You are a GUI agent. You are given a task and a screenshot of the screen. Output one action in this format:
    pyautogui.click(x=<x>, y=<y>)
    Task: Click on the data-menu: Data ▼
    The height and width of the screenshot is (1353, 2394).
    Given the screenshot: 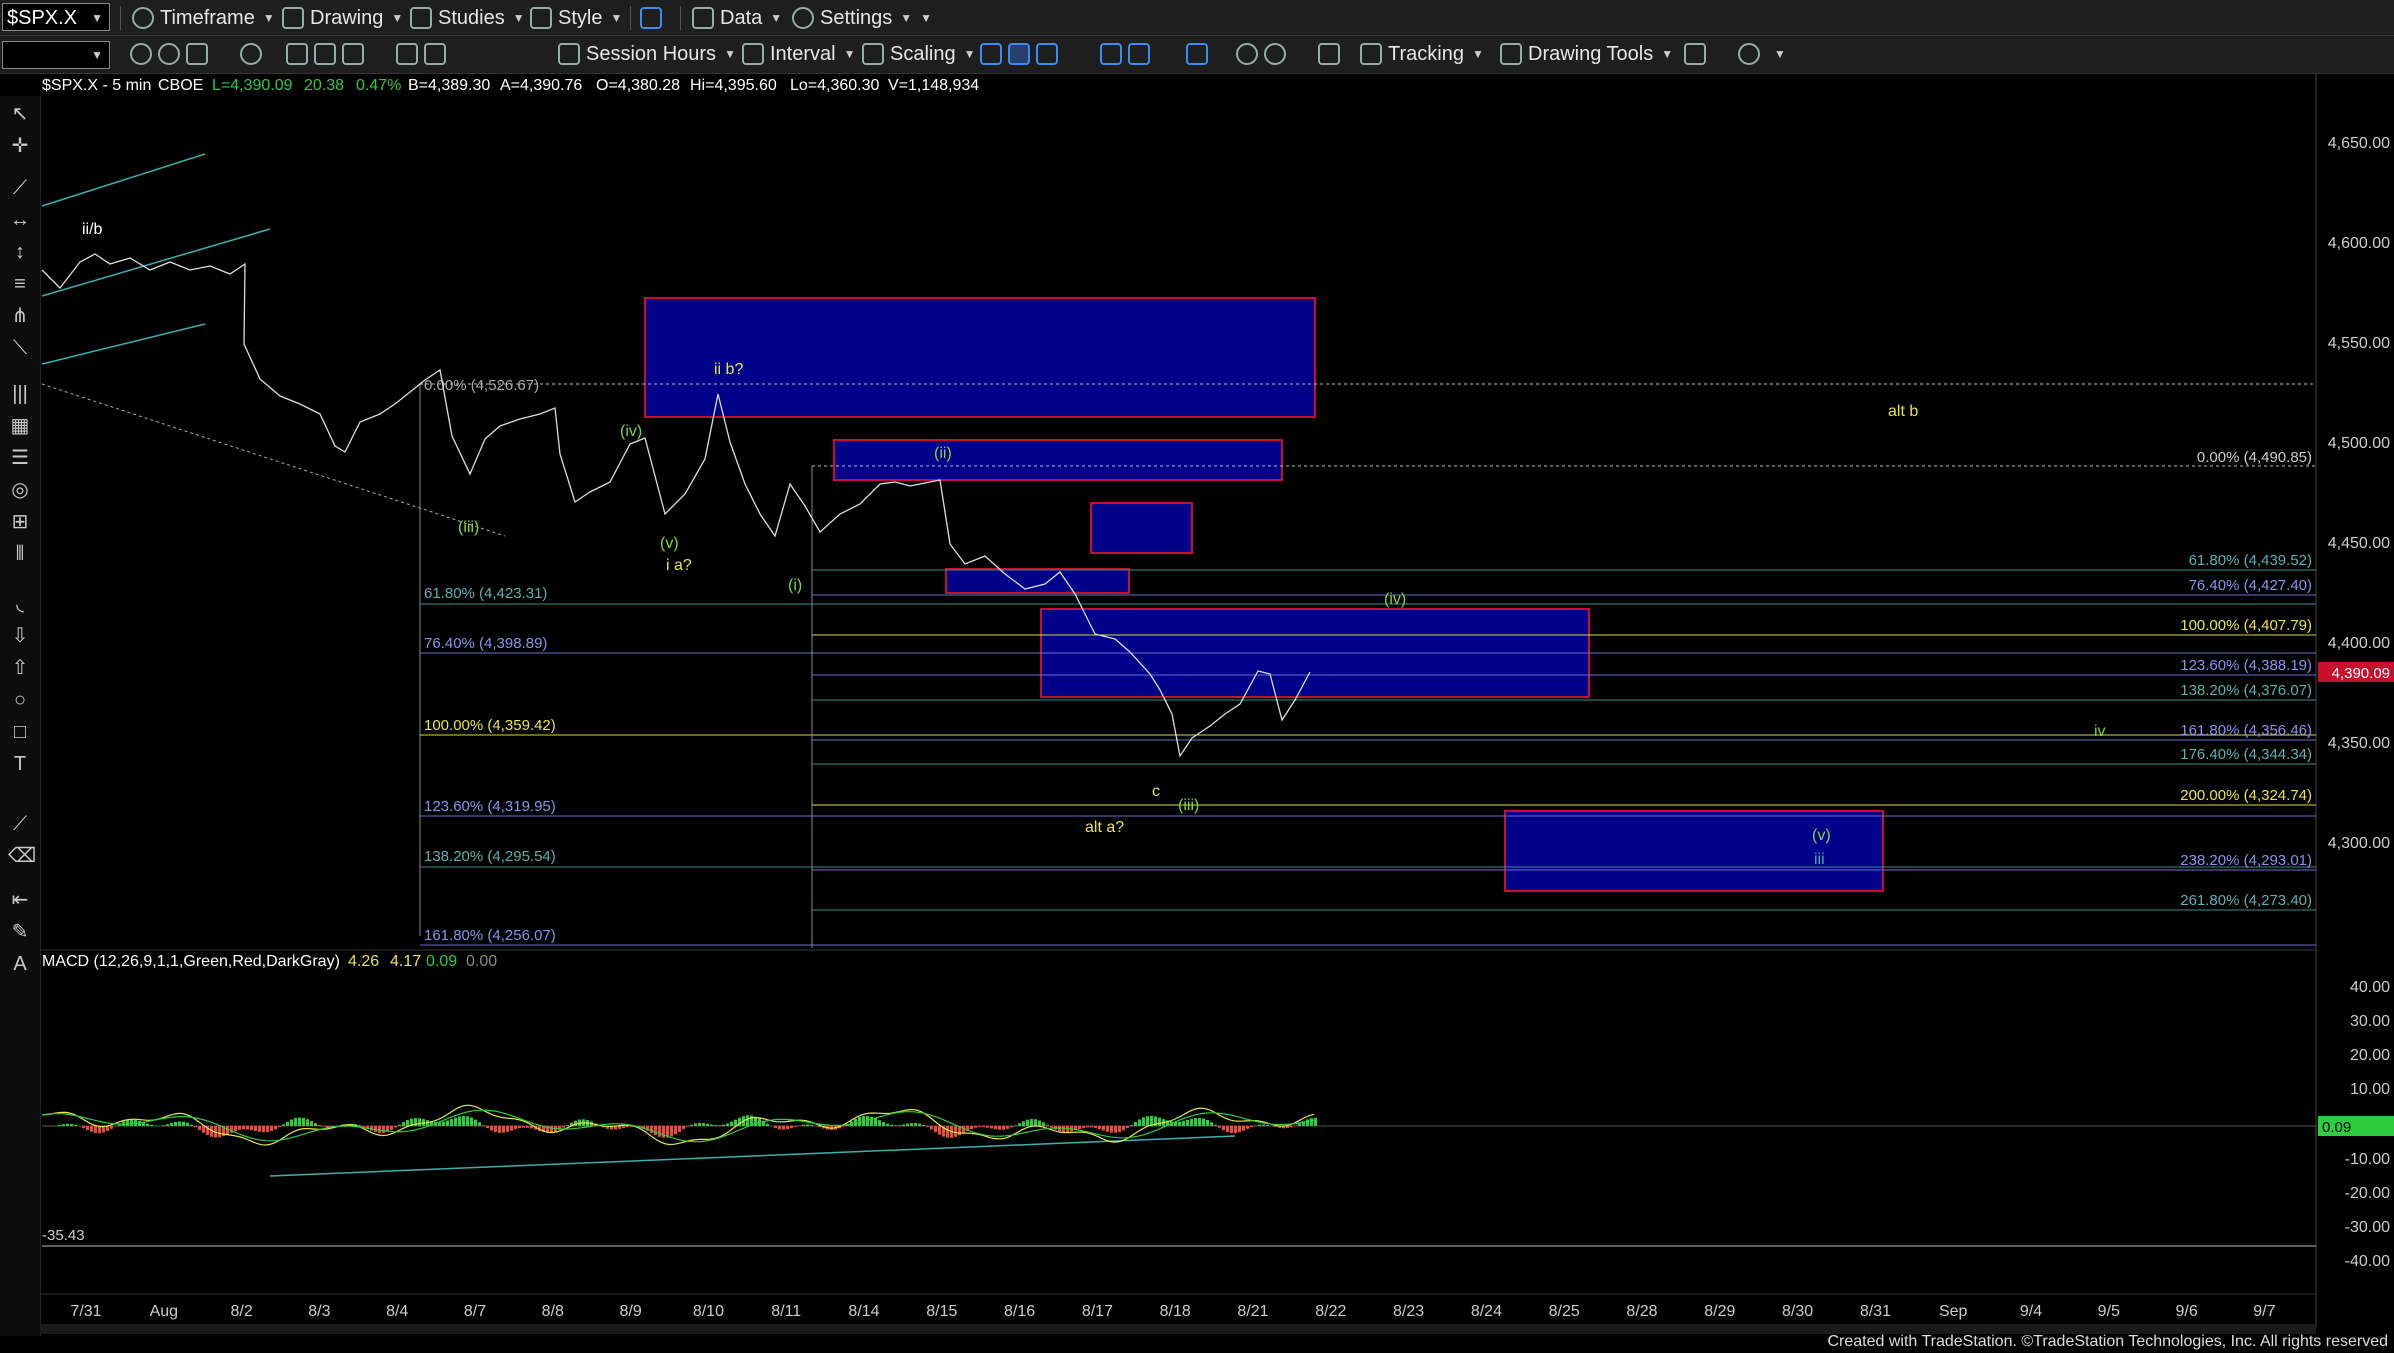 What is the action you would take?
    pyautogui.click(x=737, y=18)
    